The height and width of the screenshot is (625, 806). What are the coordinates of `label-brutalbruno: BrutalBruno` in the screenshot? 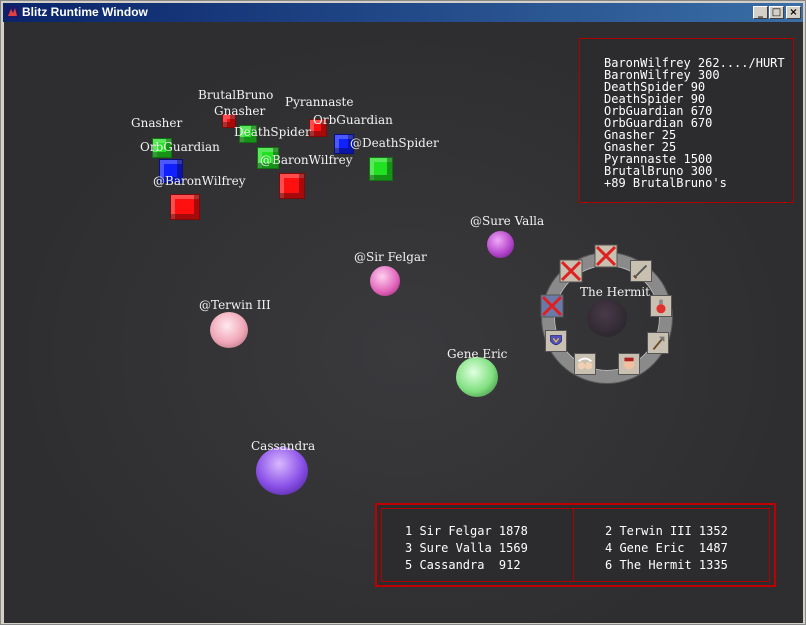 It's located at (236, 95).